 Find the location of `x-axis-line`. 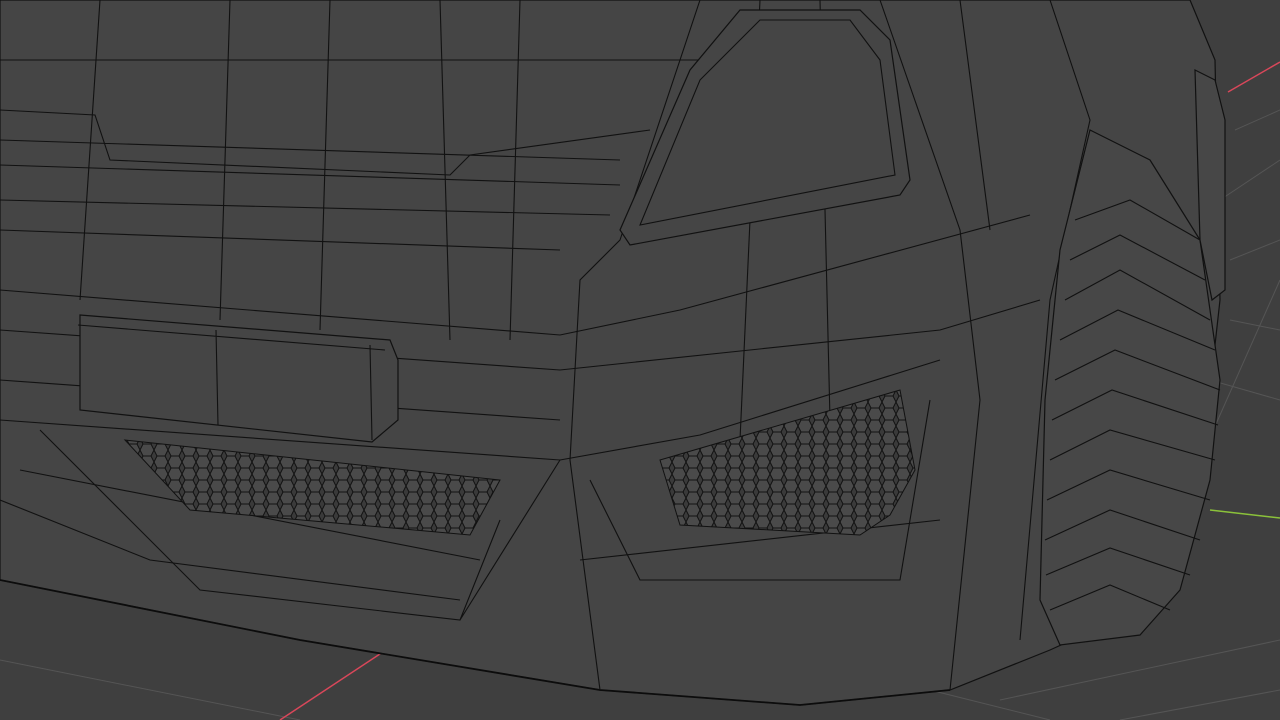

x-axis-line is located at coordinates (336, 682).